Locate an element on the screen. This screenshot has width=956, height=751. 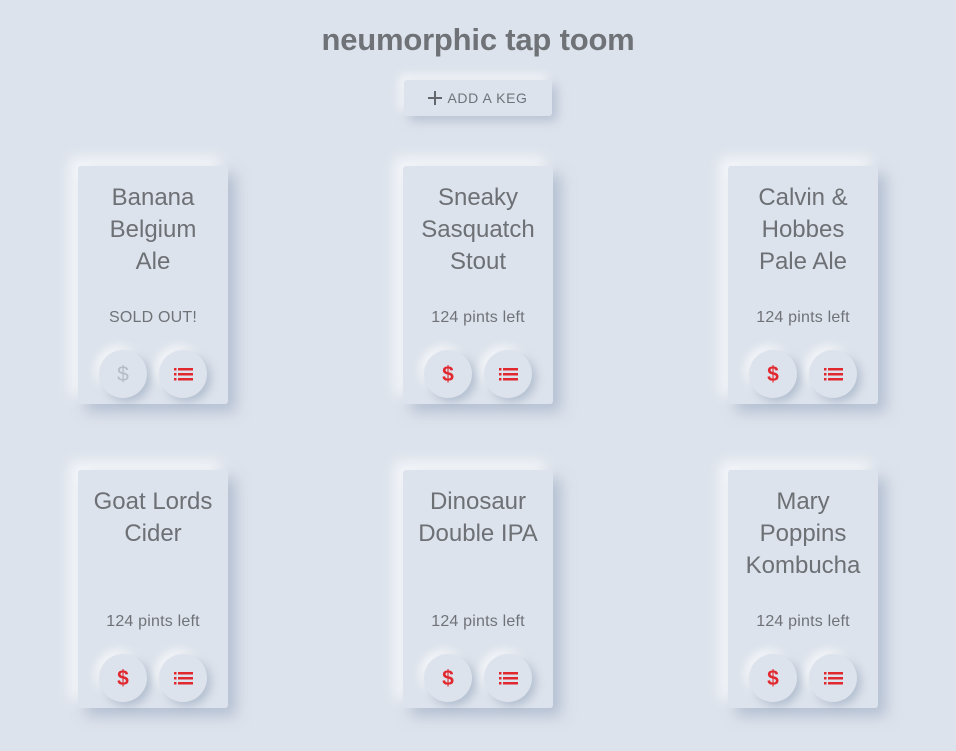
page-title: neumorphic tap toom is located at coordinates (478, 39).